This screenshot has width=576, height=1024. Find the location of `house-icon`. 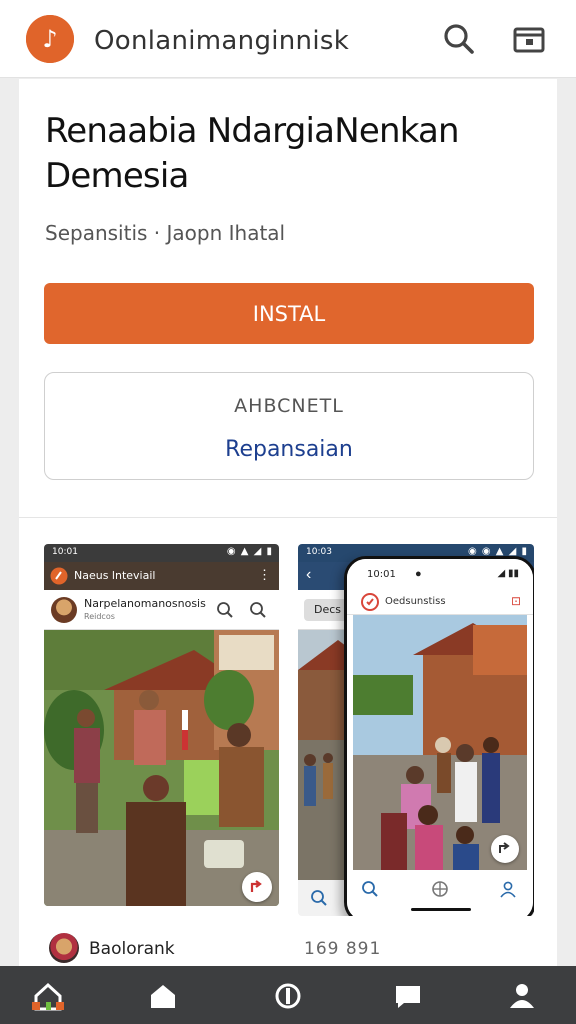

house-icon is located at coordinates (163, 996).